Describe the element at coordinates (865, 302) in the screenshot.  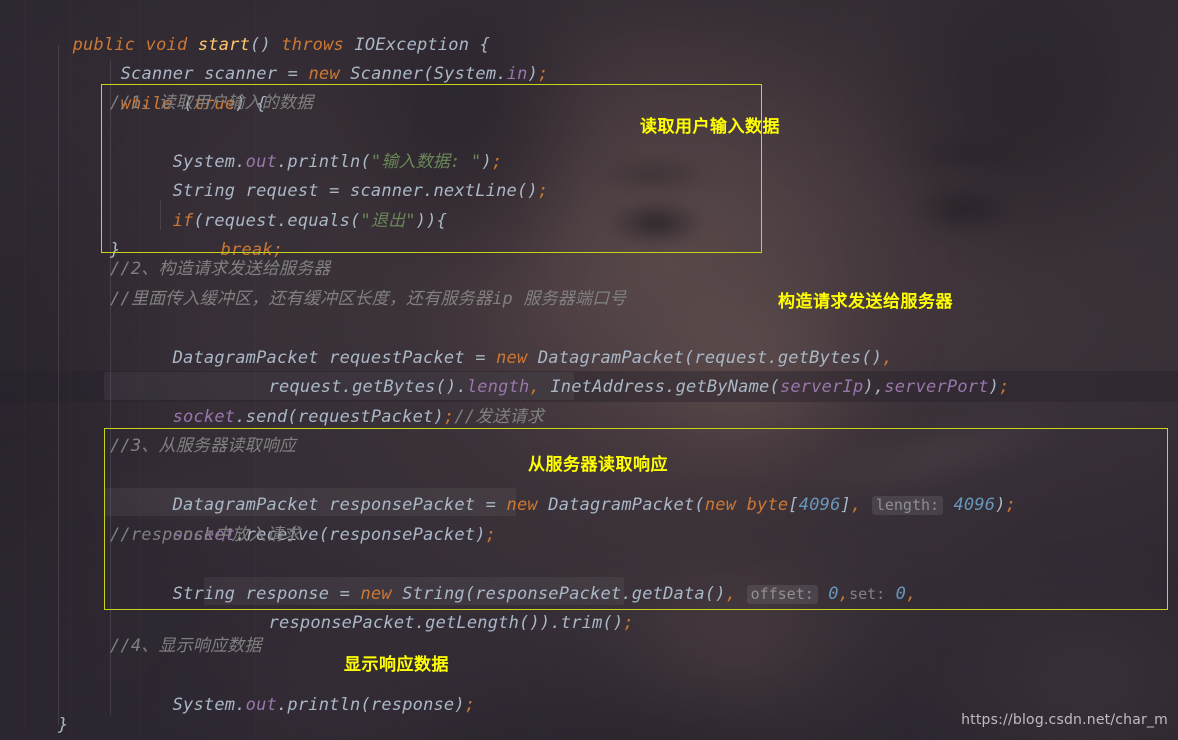
I see `annotation-label-build-request: 构造请求发送给服务器` at that location.